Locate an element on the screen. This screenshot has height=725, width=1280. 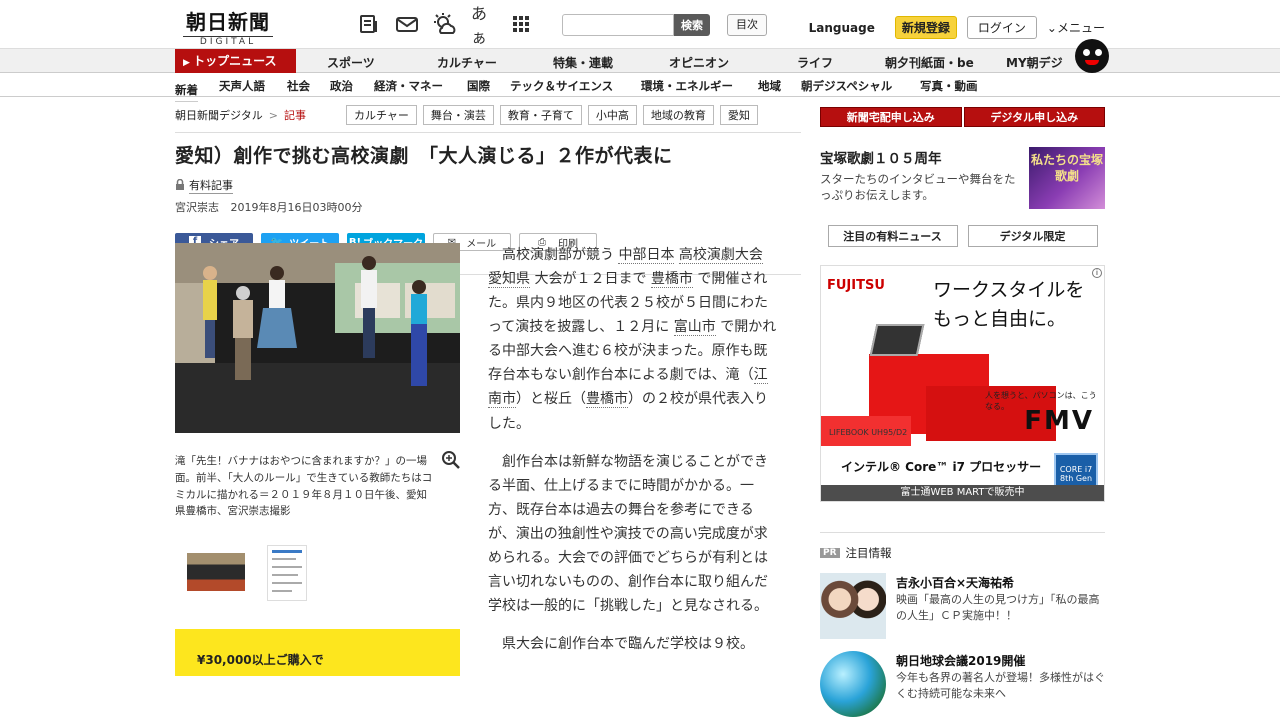
author: 宮沢崇志 is located at coordinates (197, 207).